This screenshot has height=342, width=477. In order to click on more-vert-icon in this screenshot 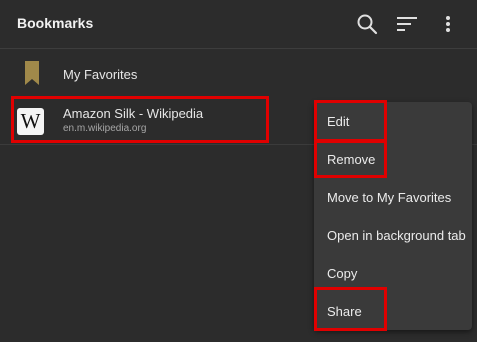, I will do `click(448, 24)`.